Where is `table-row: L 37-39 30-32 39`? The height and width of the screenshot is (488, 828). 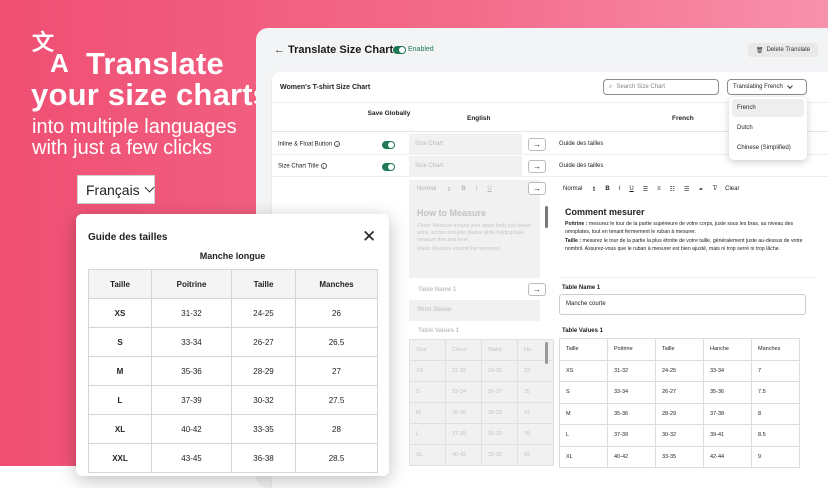
table-row: L 37-39 30-32 39 is located at coordinates (481, 434).